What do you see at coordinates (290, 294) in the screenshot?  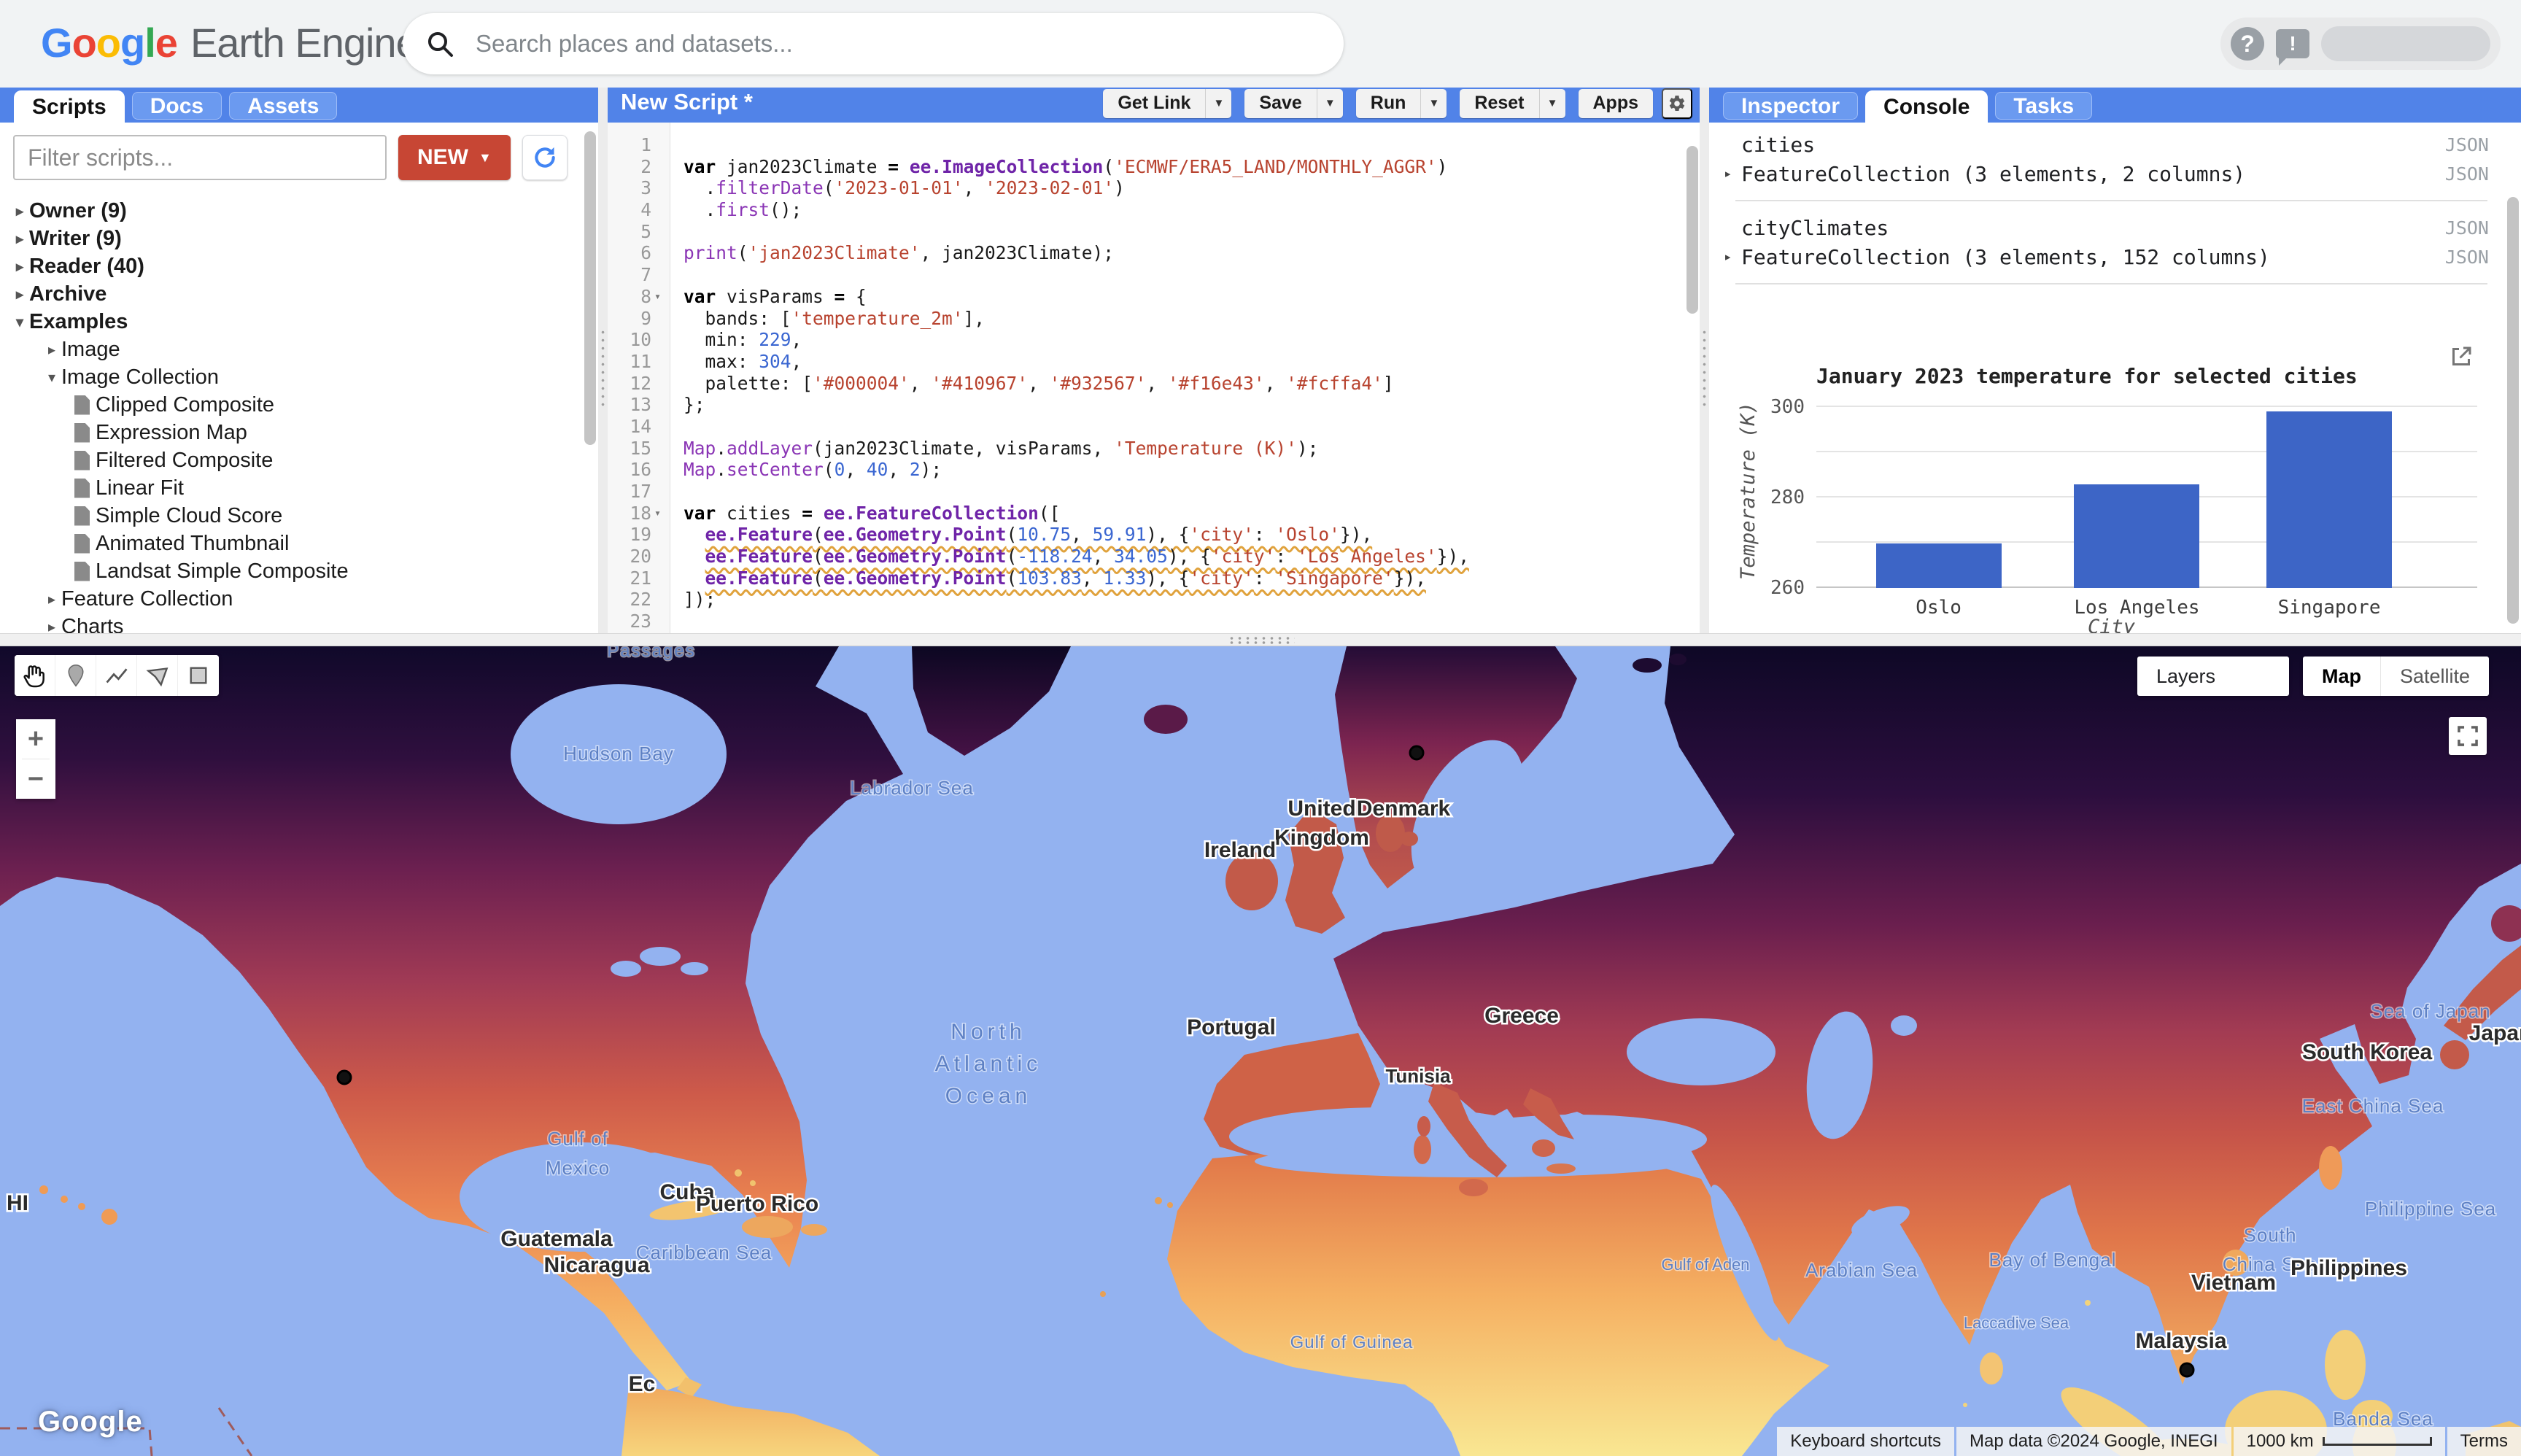 I see `script-item-archive: ▸ Archive` at bounding box center [290, 294].